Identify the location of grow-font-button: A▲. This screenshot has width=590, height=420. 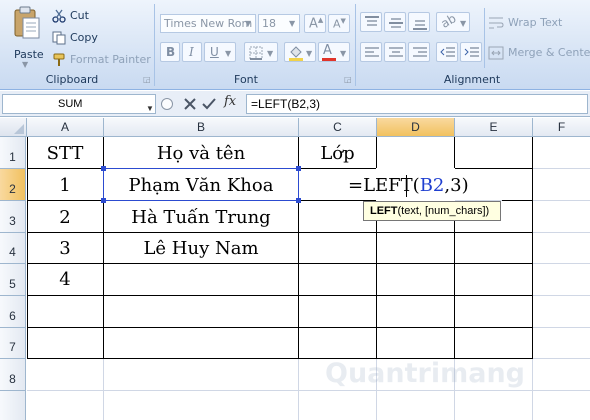
(315, 23).